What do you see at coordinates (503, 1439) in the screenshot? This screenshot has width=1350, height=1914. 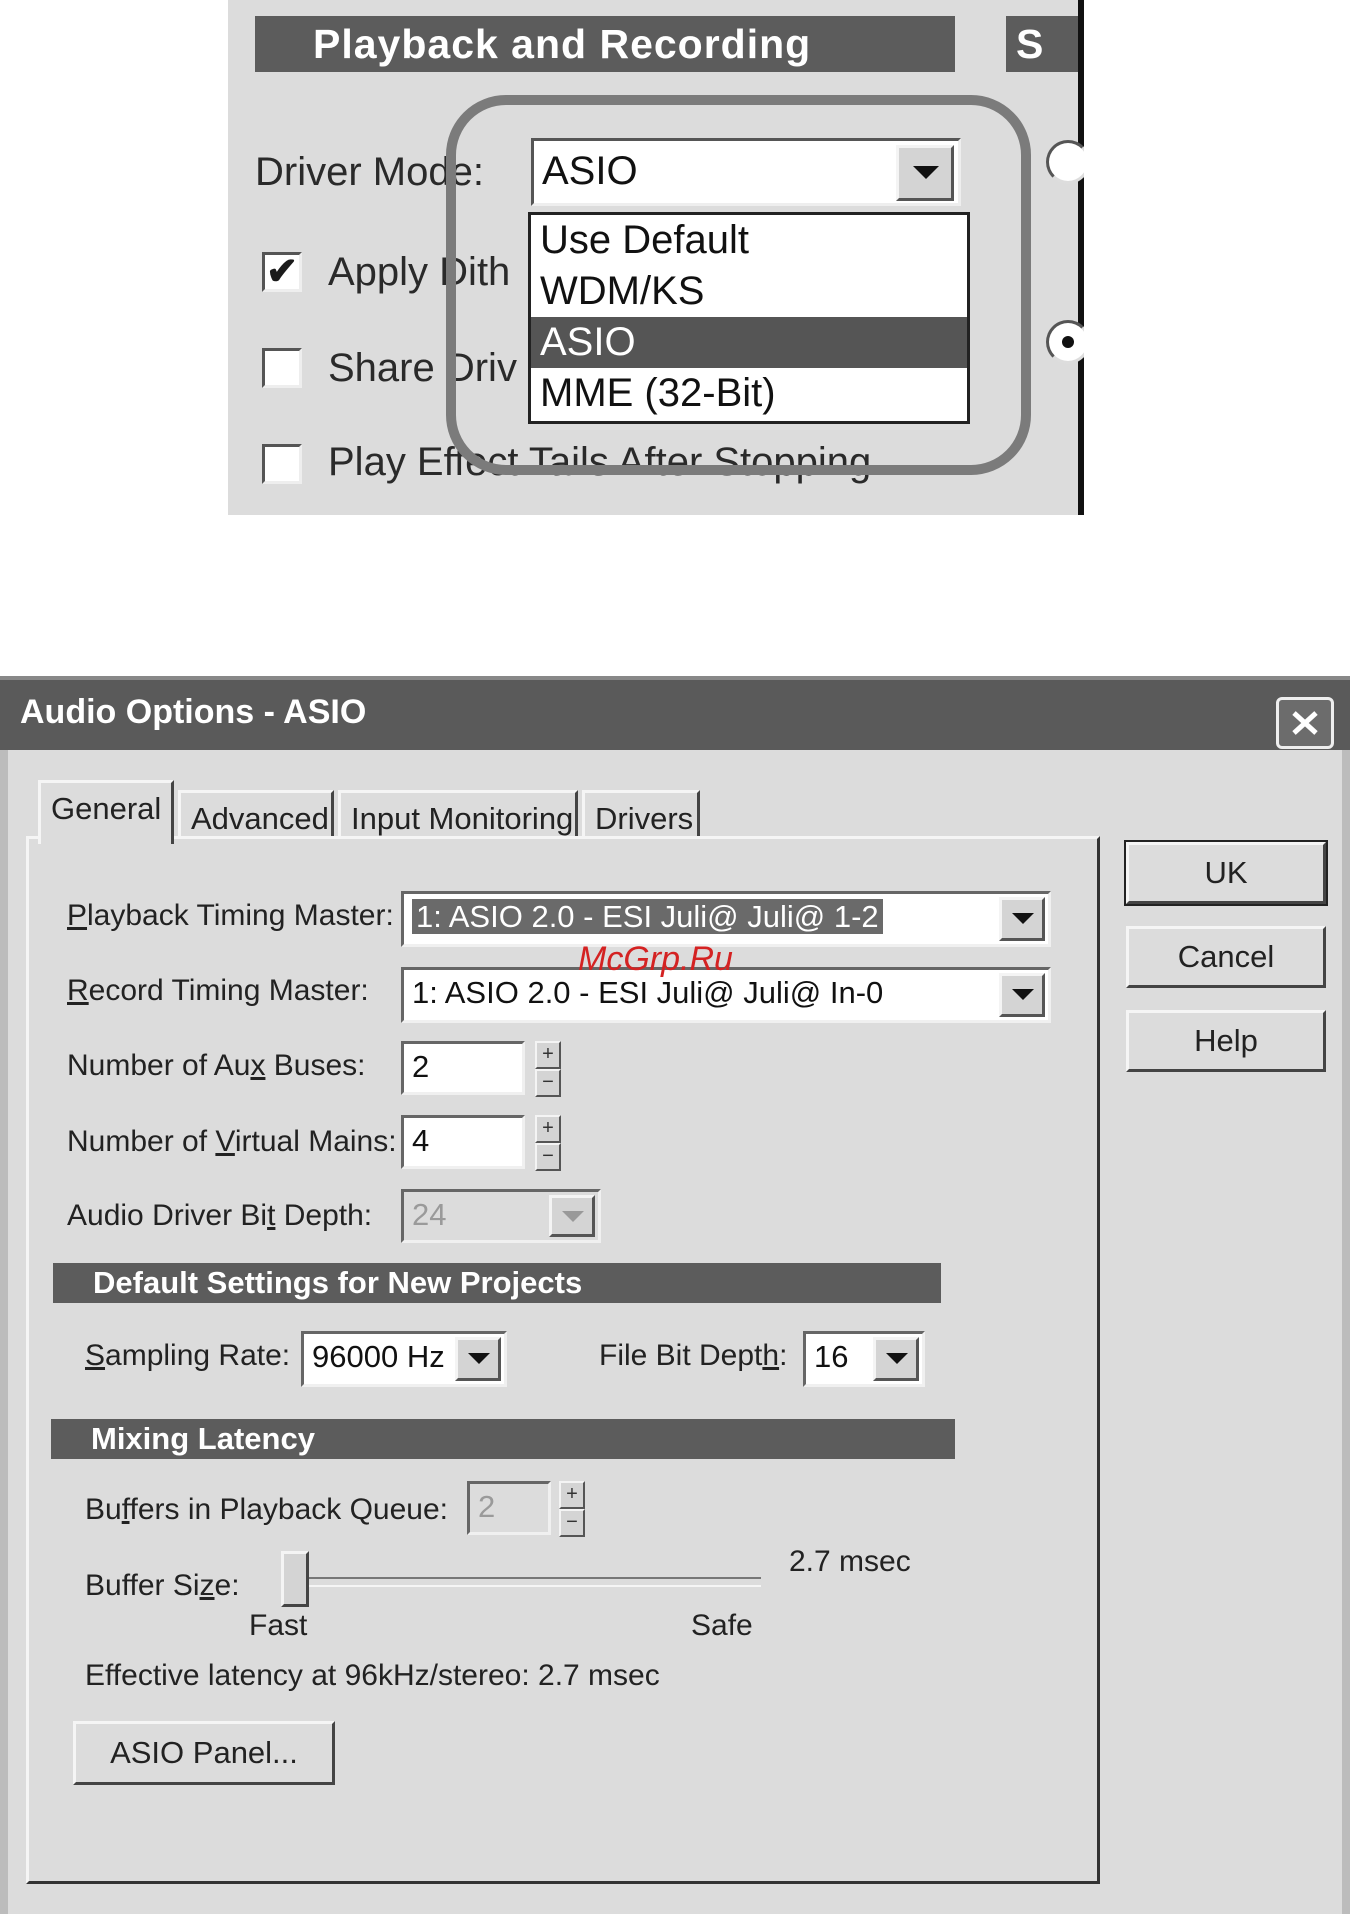 I see `mixing-latency-header: Mixing Latency` at bounding box center [503, 1439].